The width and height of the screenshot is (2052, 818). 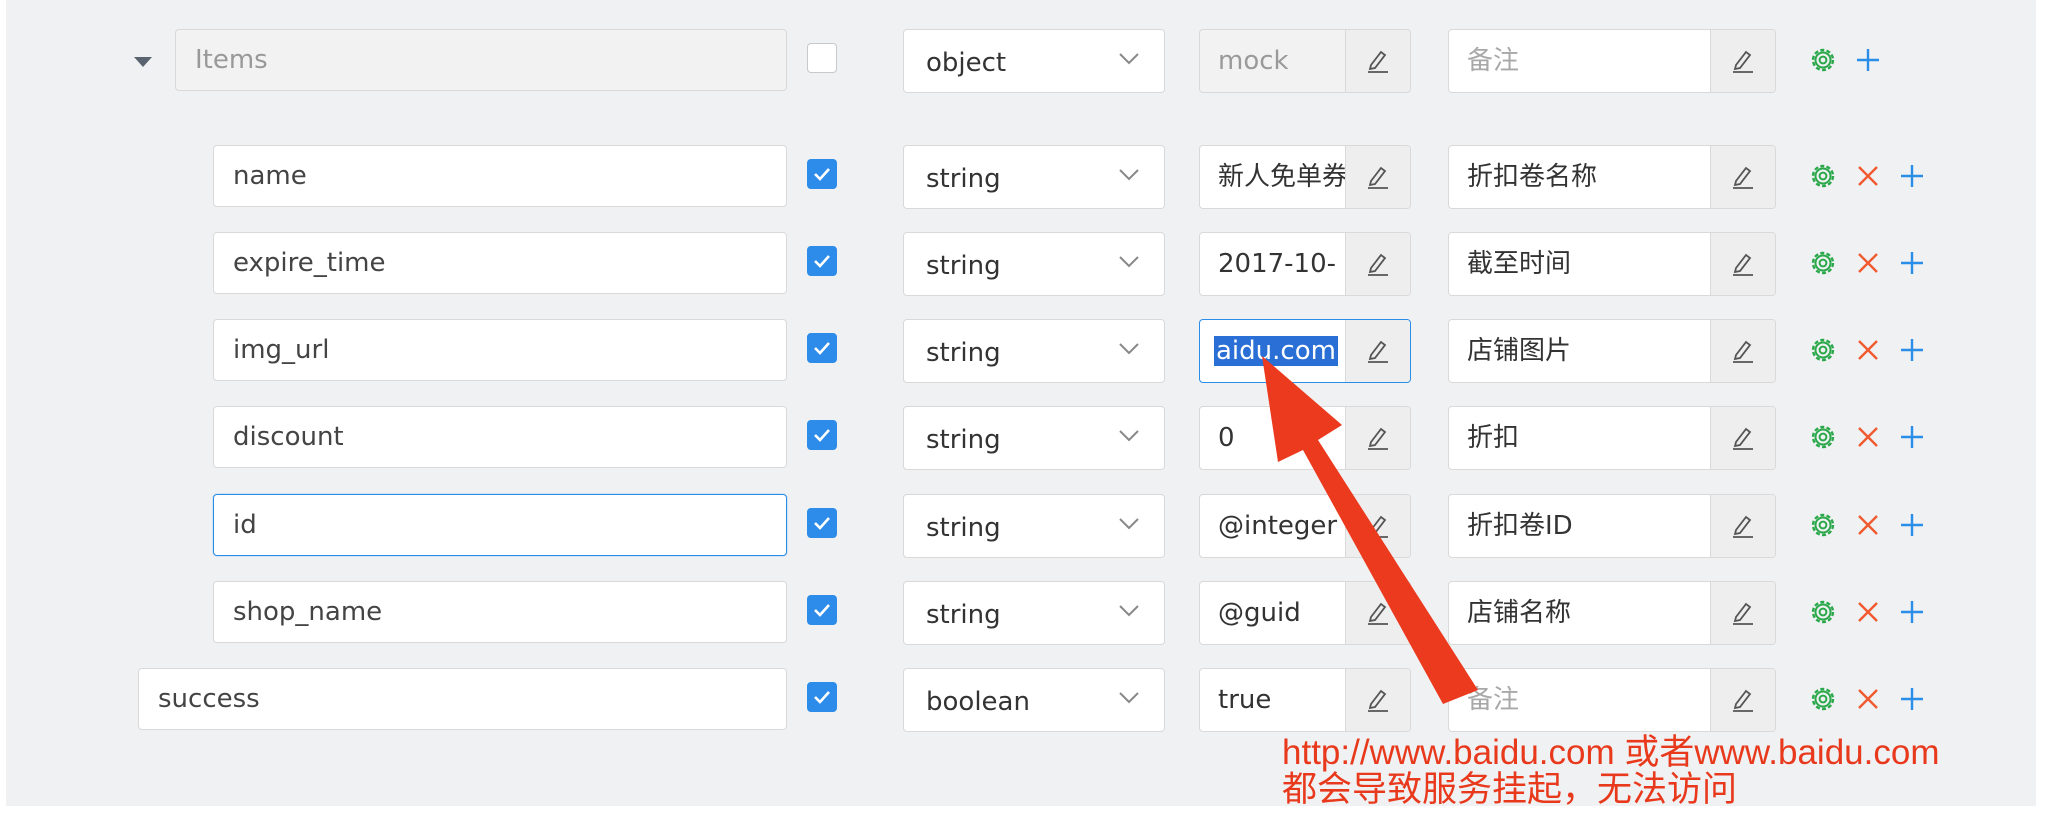 I want to click on mock-input-group: 新人免单券, so click(x=1305, y=177).